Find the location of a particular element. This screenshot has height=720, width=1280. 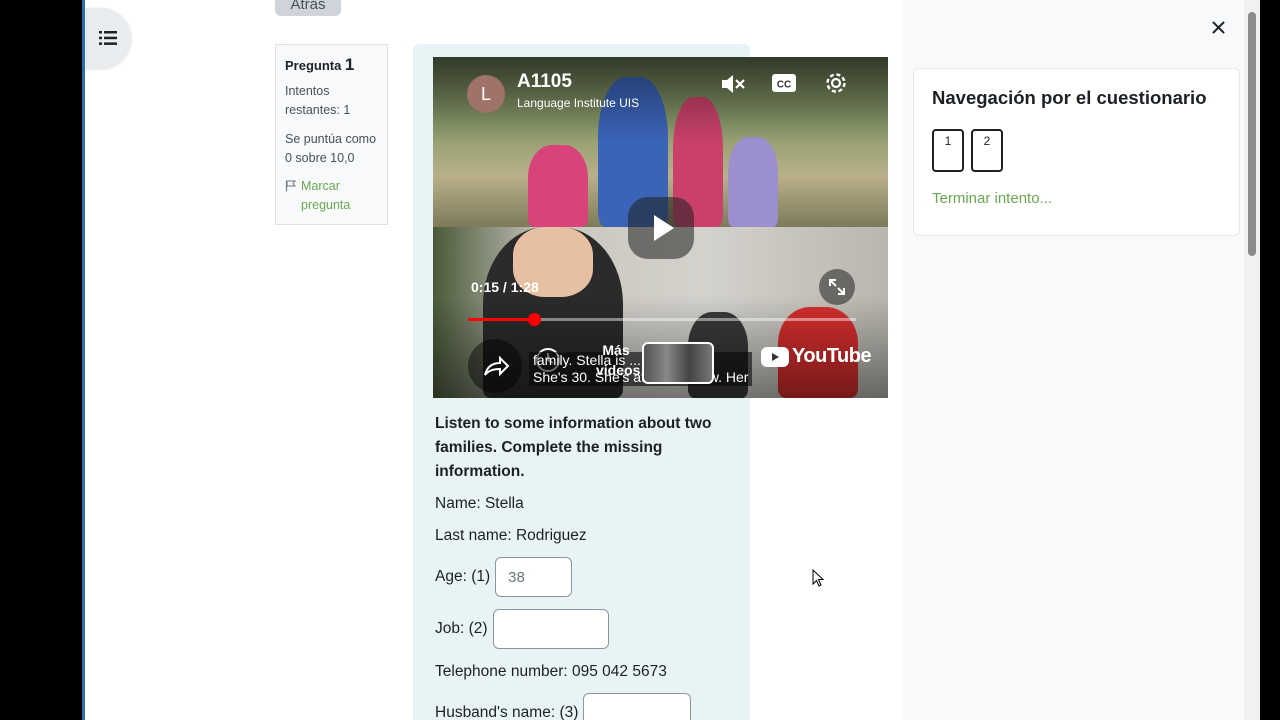

video-progress-fill is located at coordinates (501, 319).